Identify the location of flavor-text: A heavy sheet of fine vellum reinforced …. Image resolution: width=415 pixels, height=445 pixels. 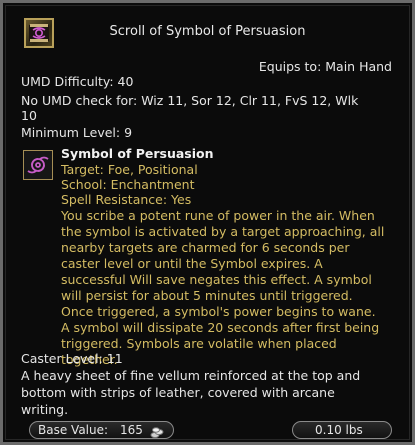
(191, 392).